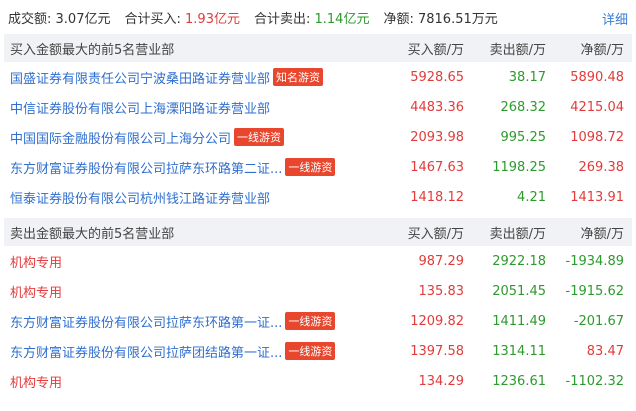 Image resolution: width=636 pixels, height=411 pixels. Describe the element at coordinates (594, 381) in the screenshot. I see `net-amount-cell: -1102.32` at that location.